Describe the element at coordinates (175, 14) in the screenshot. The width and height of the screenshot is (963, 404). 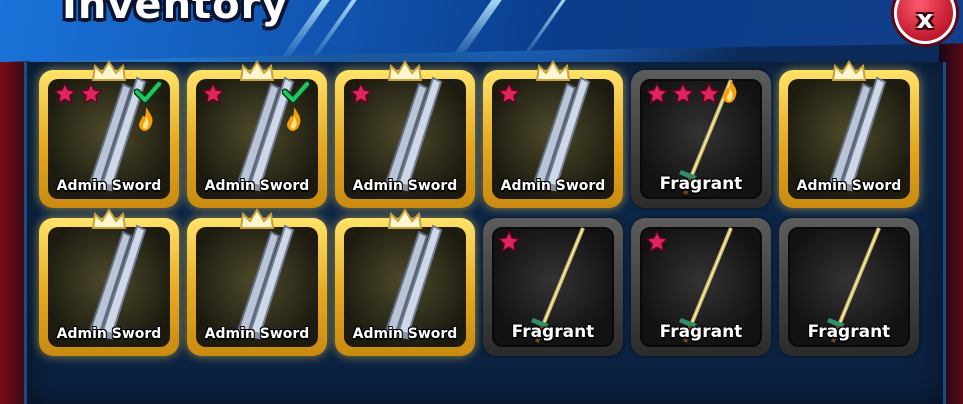
I see `page-title: Inventory` at that location.